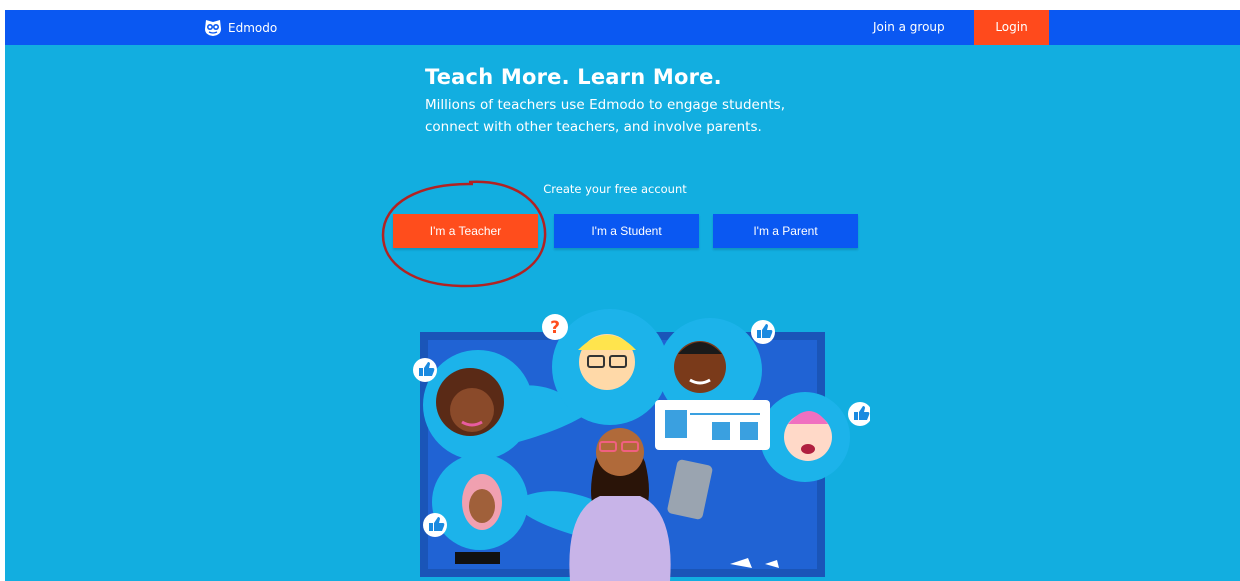 The image size is (1240, 581). I want to click on top-nav-bar: Edmodo Join a group Login, so click(622, 27).